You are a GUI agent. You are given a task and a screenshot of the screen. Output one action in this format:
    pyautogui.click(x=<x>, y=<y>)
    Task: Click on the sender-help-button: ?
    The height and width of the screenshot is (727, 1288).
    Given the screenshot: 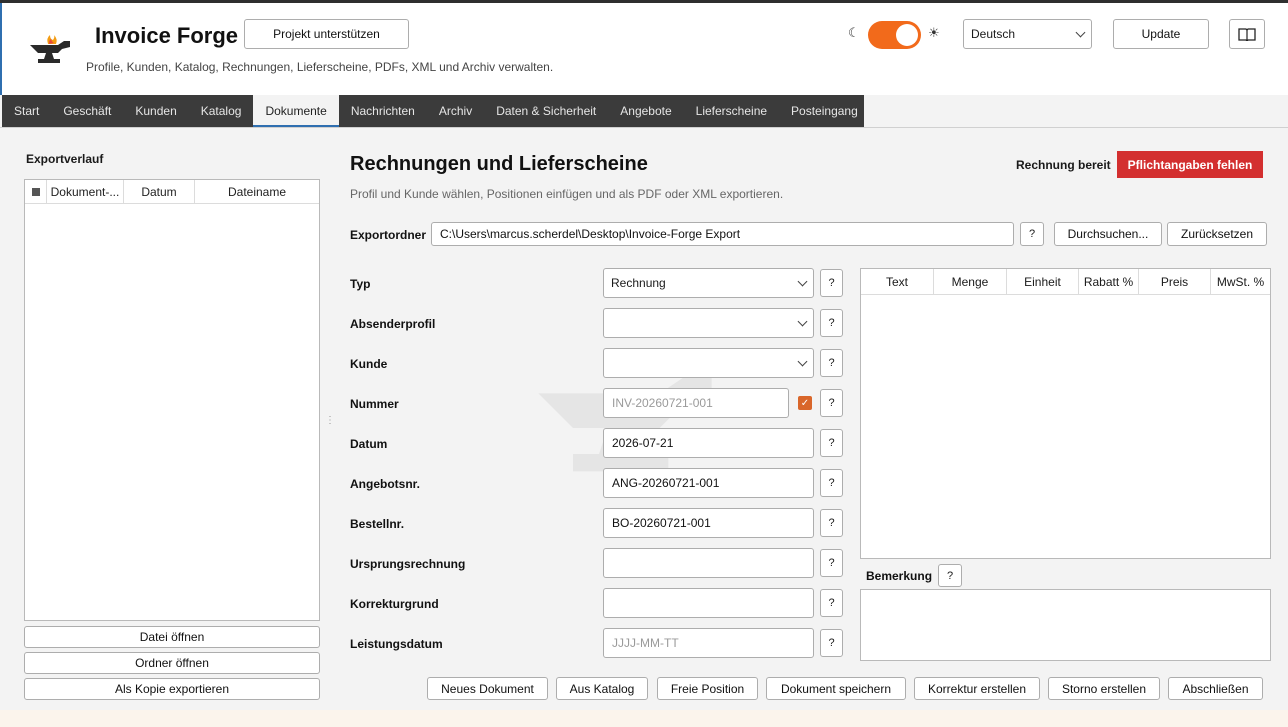 What is the action you would take?
    pyautogui.click(x=831, y=323)
    